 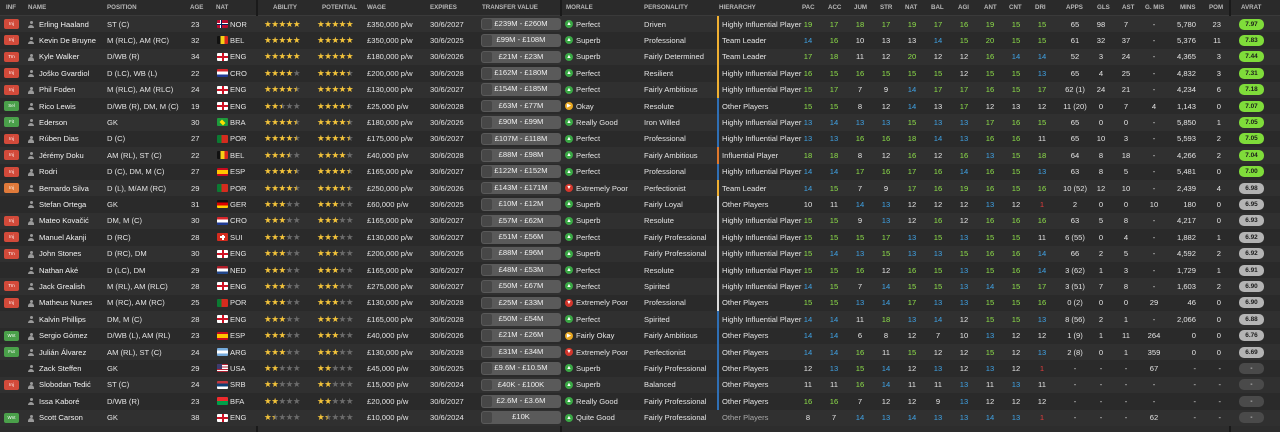 What do you see at coordinates (37, 7) in the screenshot?
I see `header-name: NAME` at bounding box center [37, 7].